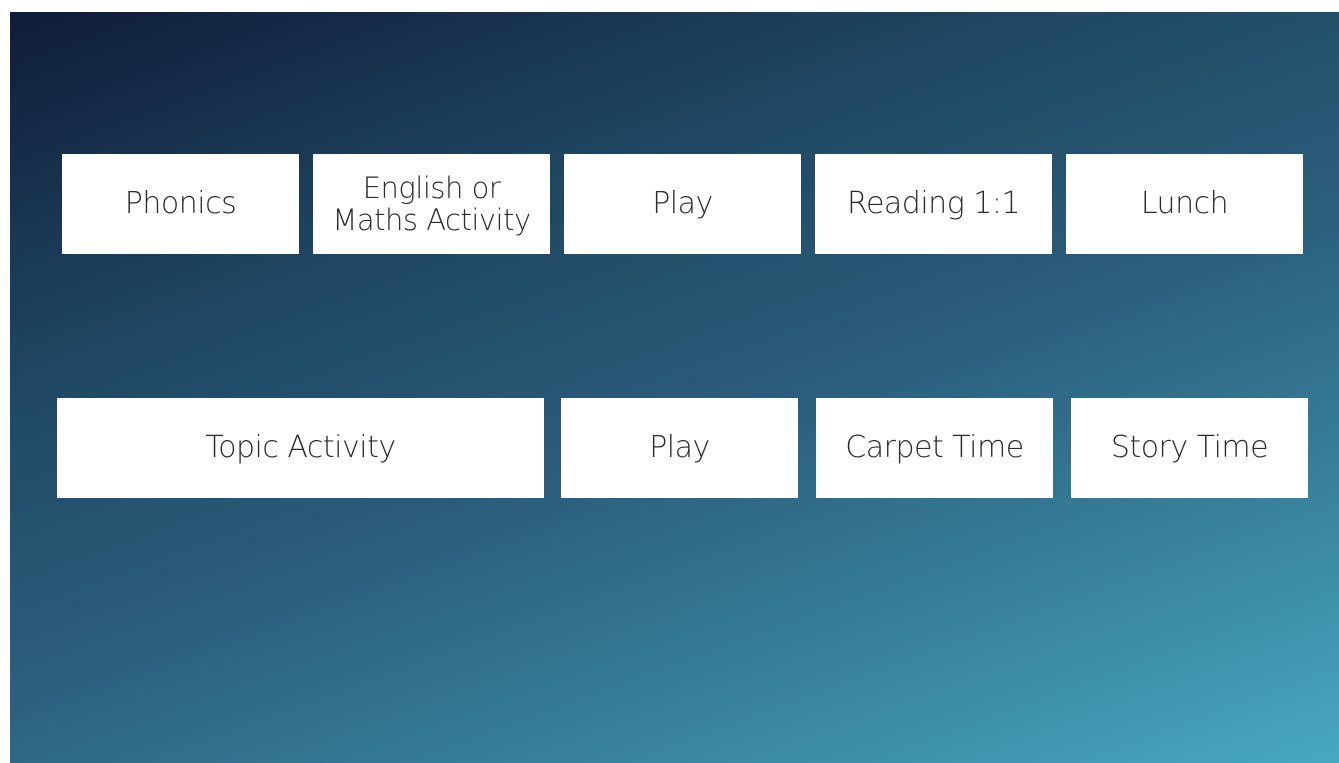  I want to click on activity-card-reading: Reading 1:1, so click(933, 204).